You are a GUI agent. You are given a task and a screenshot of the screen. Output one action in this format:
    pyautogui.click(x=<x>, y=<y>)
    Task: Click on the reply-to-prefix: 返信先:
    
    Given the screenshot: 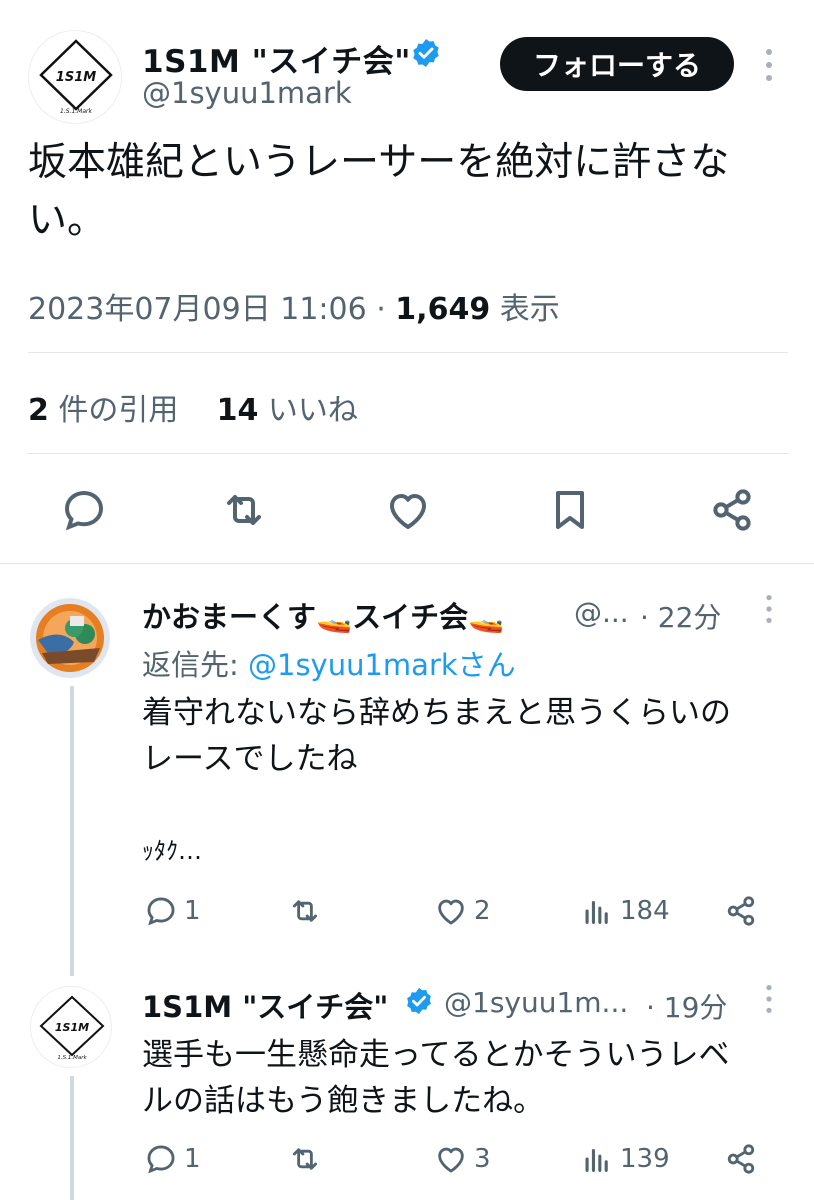 What is the action you would take?
    pyautogui.click(x=195, y=665)
    